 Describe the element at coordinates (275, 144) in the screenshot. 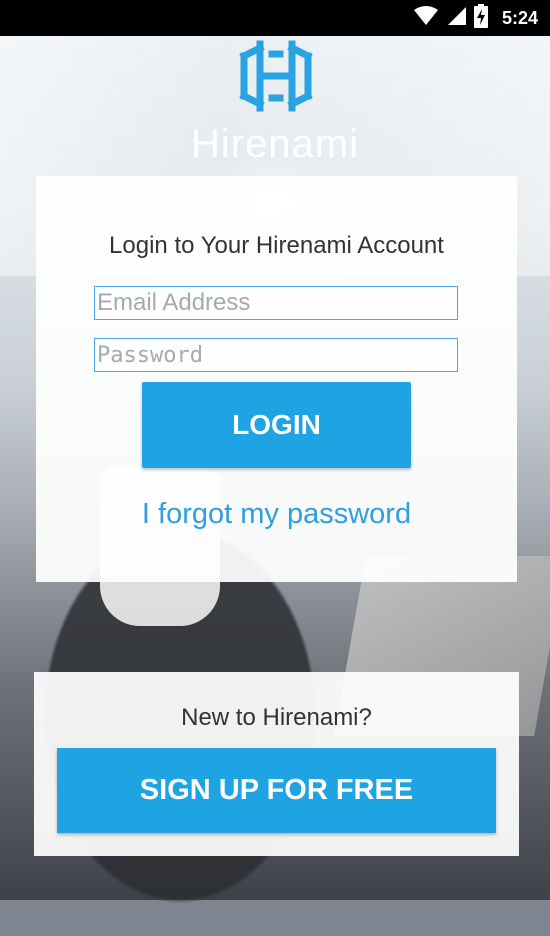

I see `brand-name: Hirenami` at that location.